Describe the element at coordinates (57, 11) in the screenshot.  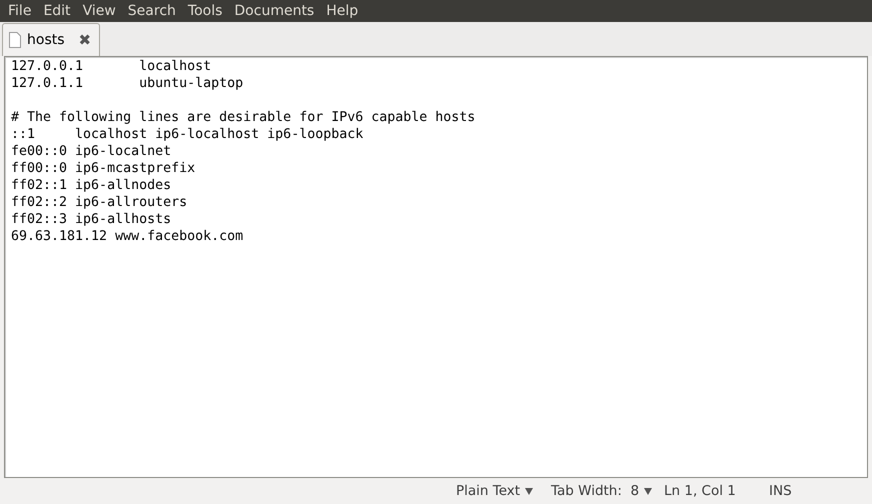
I see `menu-item: Edit` at that location.